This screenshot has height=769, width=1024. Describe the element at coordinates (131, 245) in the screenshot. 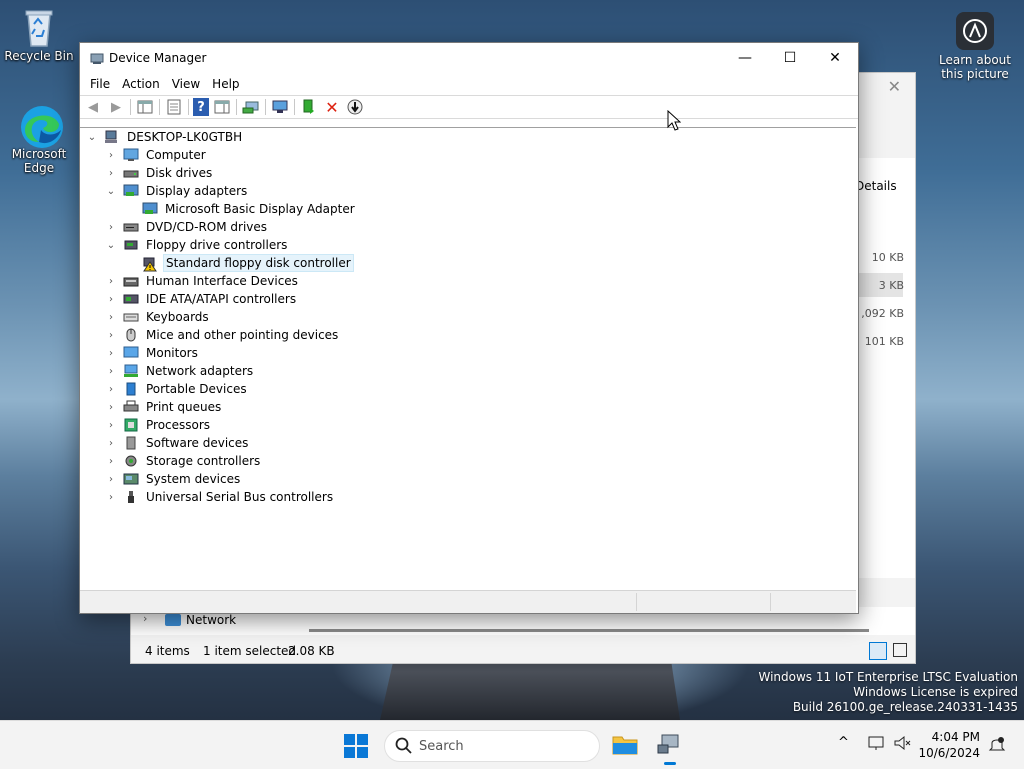

I see `floppy-controller-icon` at that location.